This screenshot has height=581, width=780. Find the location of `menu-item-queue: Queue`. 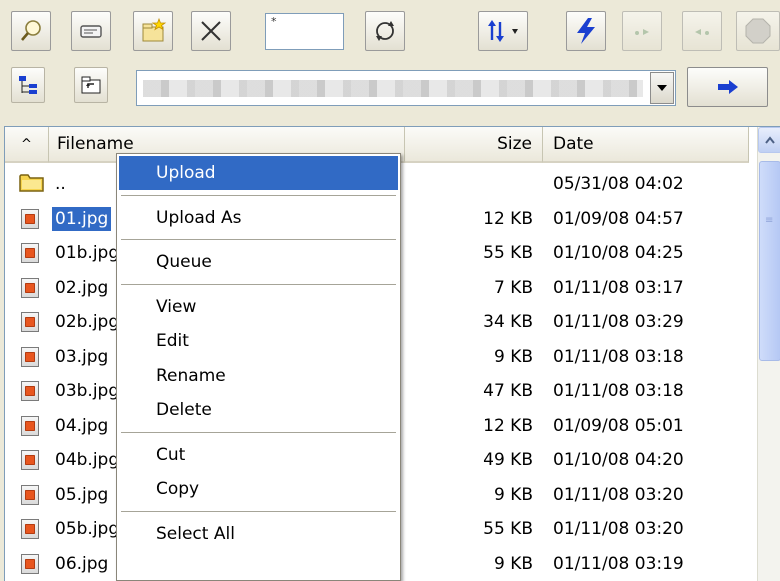

menu-item-queue: Queue is located at coordinates (258, 262).